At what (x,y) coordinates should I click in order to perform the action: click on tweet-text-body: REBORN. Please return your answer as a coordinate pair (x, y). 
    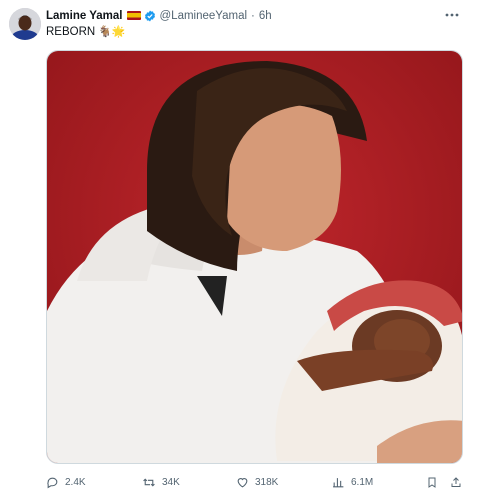
    Looking at the image, I should click on (71, 31).